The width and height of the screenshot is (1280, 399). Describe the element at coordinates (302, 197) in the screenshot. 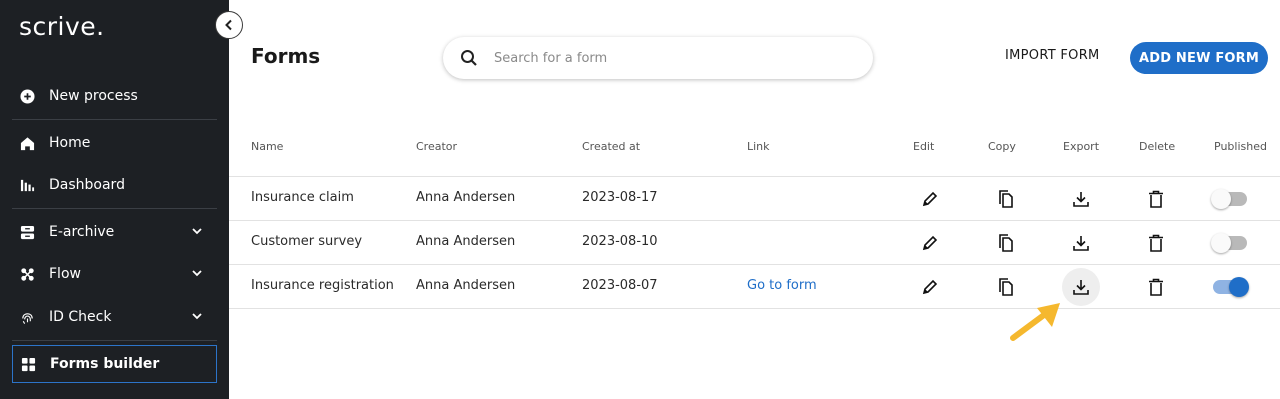

I see `form-name: Insurance claim` at that location.